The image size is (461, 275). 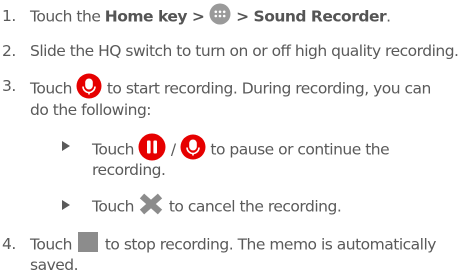 I want to click on step-text: Touch the Home key > > Sound Recorder., so click(x=210, y=15).